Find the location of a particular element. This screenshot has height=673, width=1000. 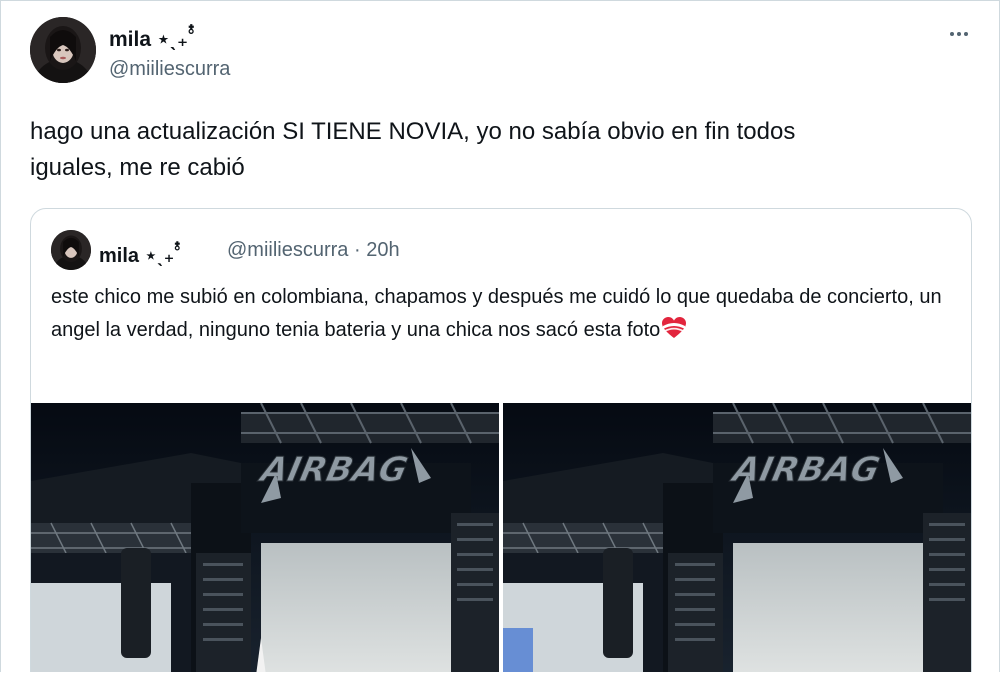

quoted-author-name: mila ⋆ˎ₊˚๋ is located at coordinates (140, 255).